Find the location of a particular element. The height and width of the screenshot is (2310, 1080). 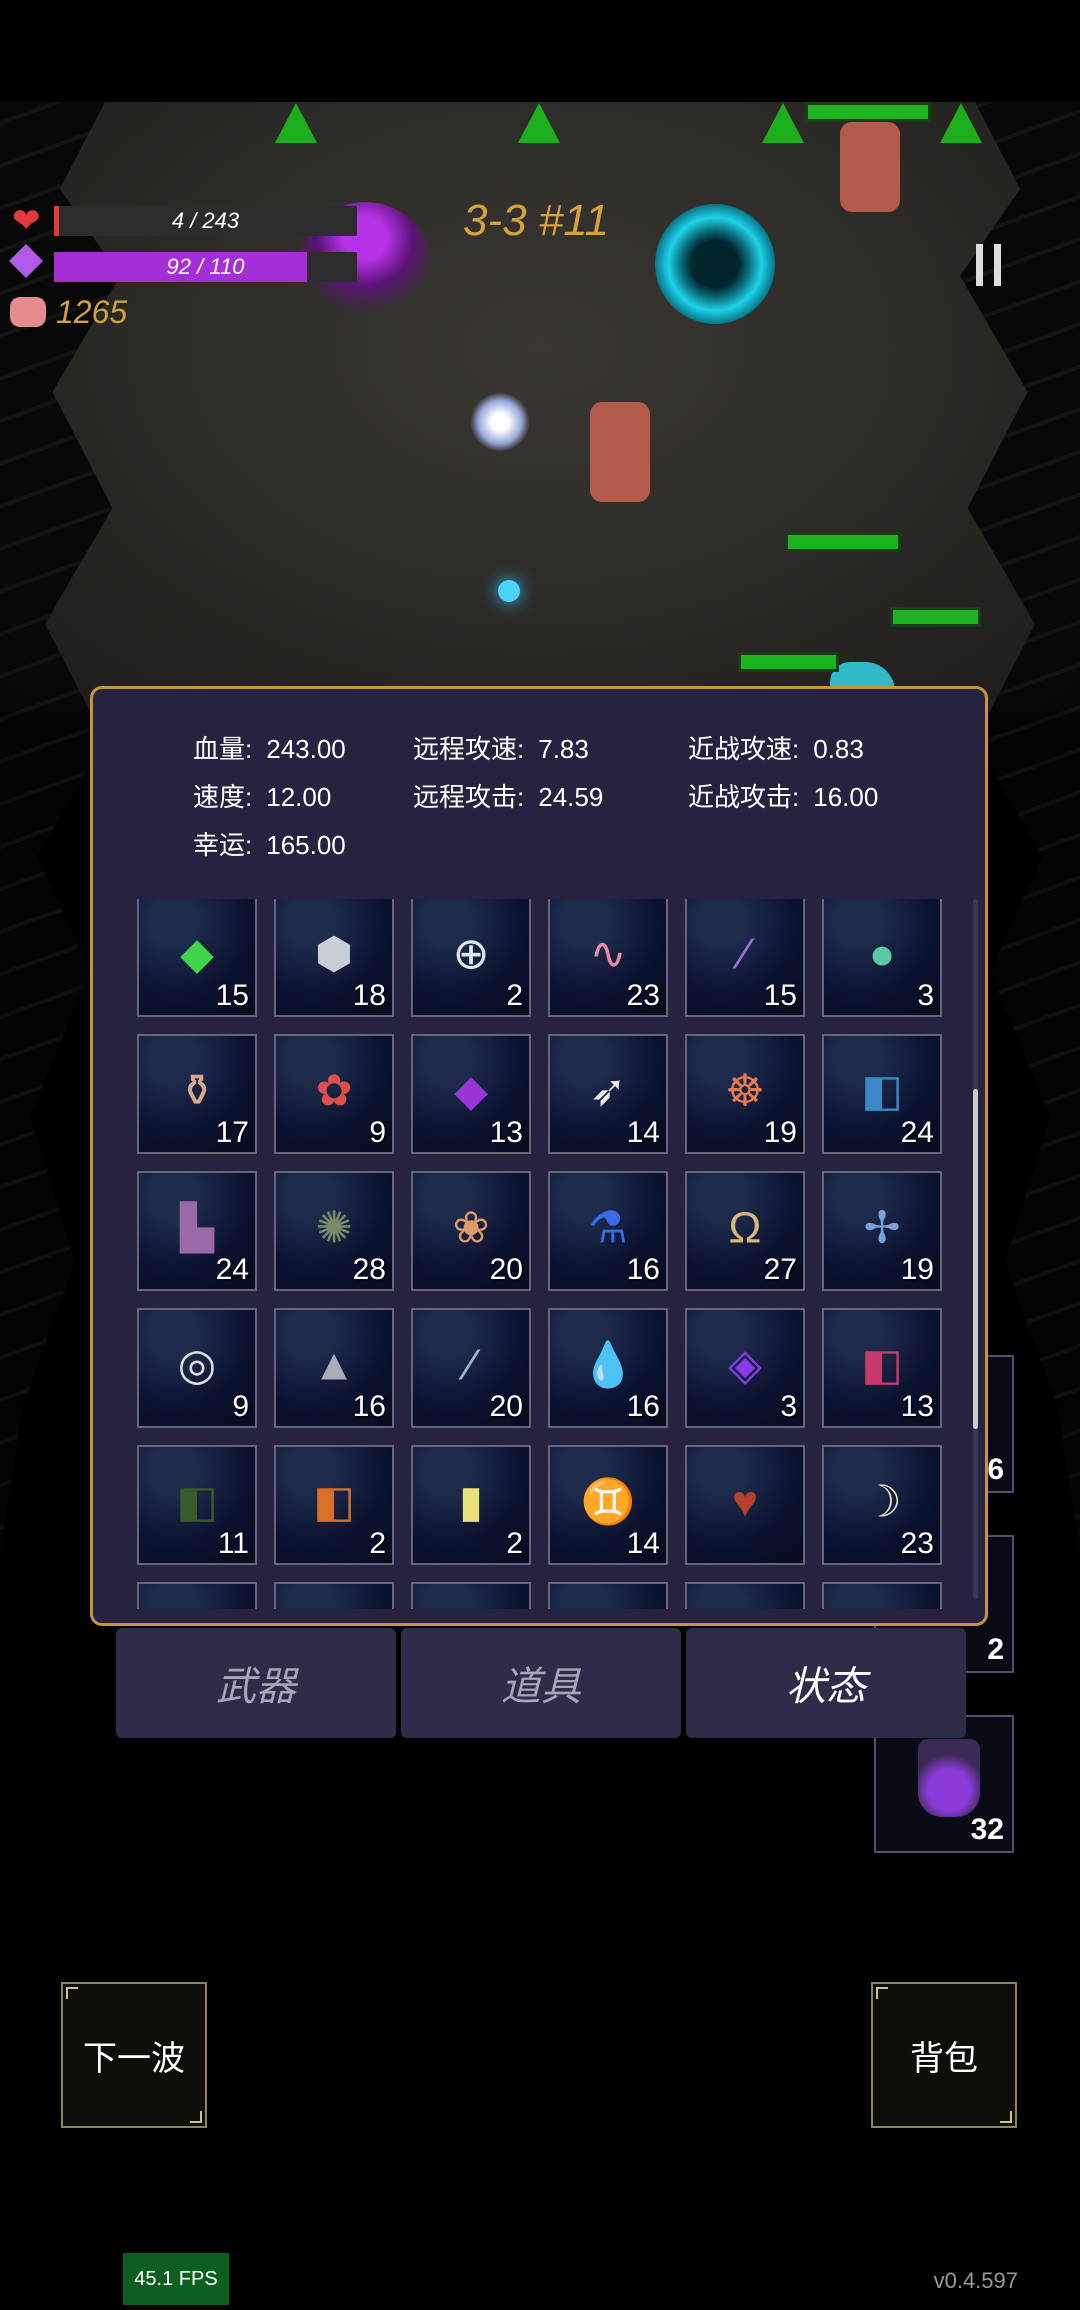

pause-button is located at coordinates (990, 265).